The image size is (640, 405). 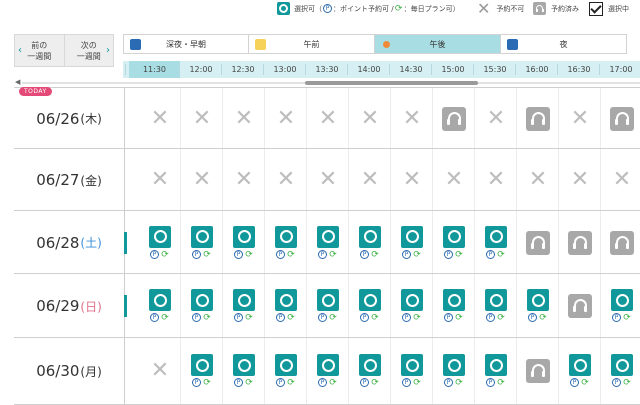 What do you see at coordinates (596, 9) in the screenshot?
I see `checkbox-icon` at bounding box center [596, 9].